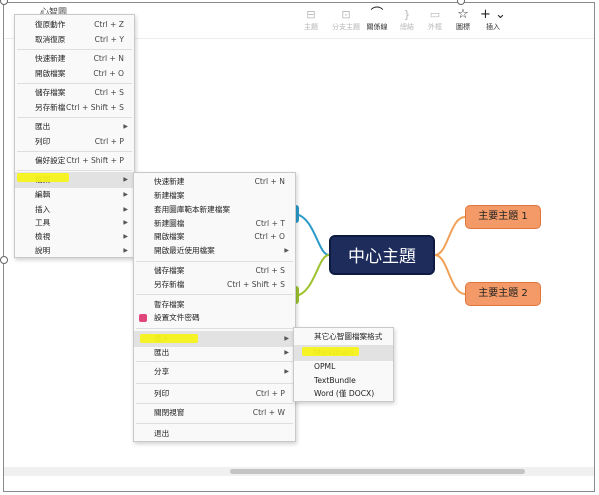 The height and width of the screenshot is (495, 599). What do you see at coordinates (268, 412) in the screenshot?
I see `menu-item-shortcut: Ctrl + W` at bounding box center [268, 412].